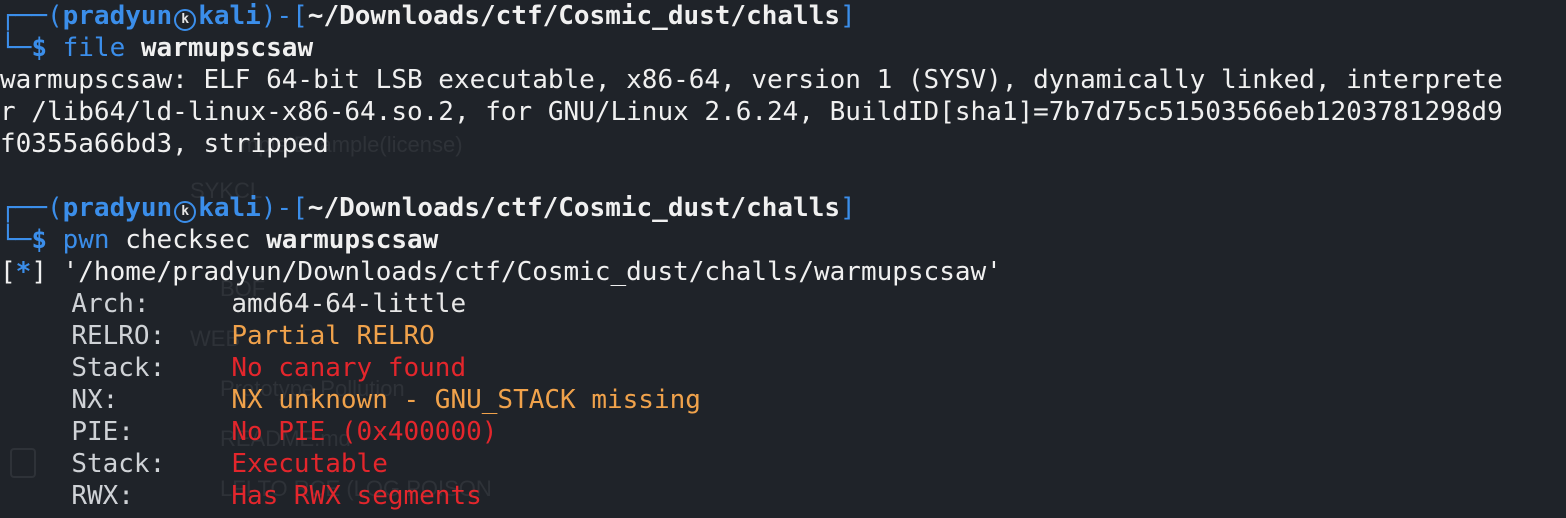 The image size is (1566, 518). Describe the element at coordinates (783, 368) in the screenshot. I see `checksec-row: Stack: No canary found` at that location.